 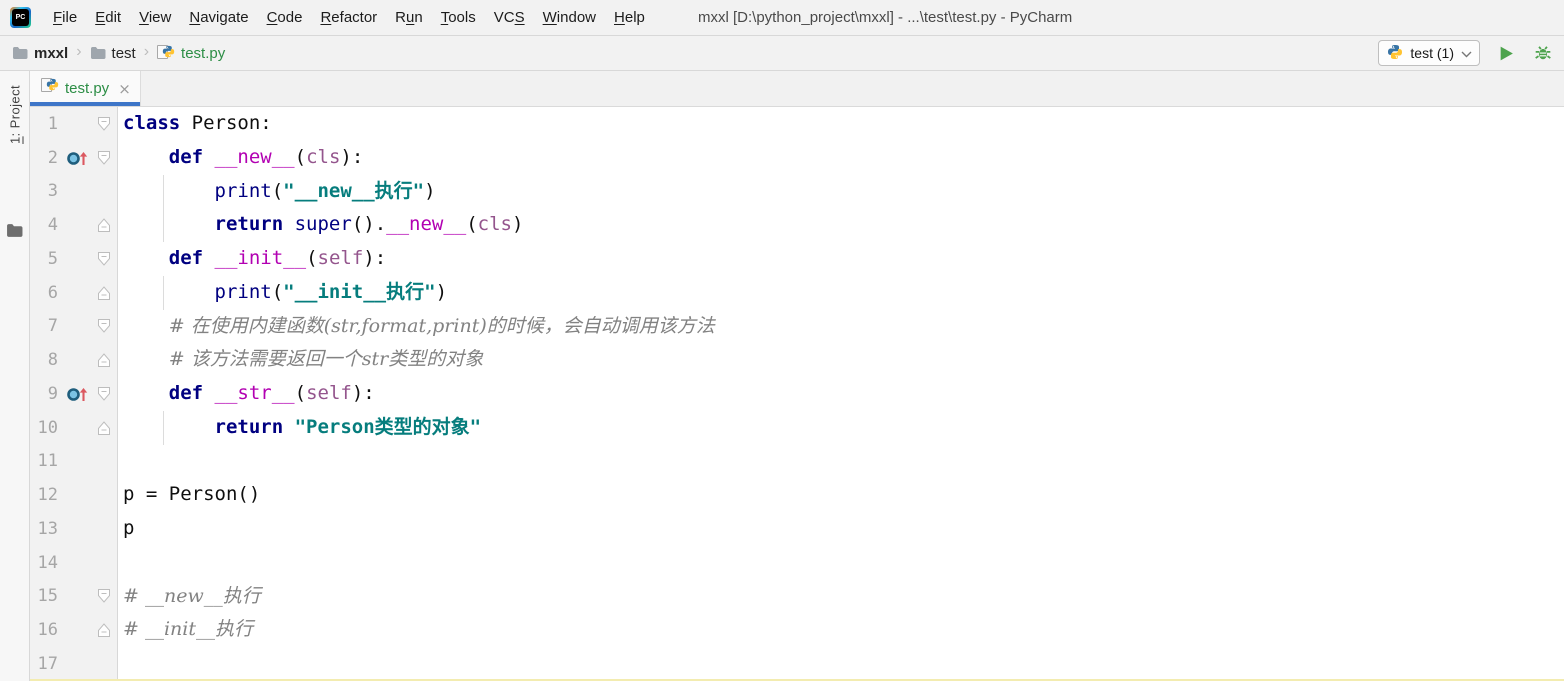 What do you see at coordinates (155, 18) in the screenshot?
I see `menu-view: View` at bounding box center [155, 18].